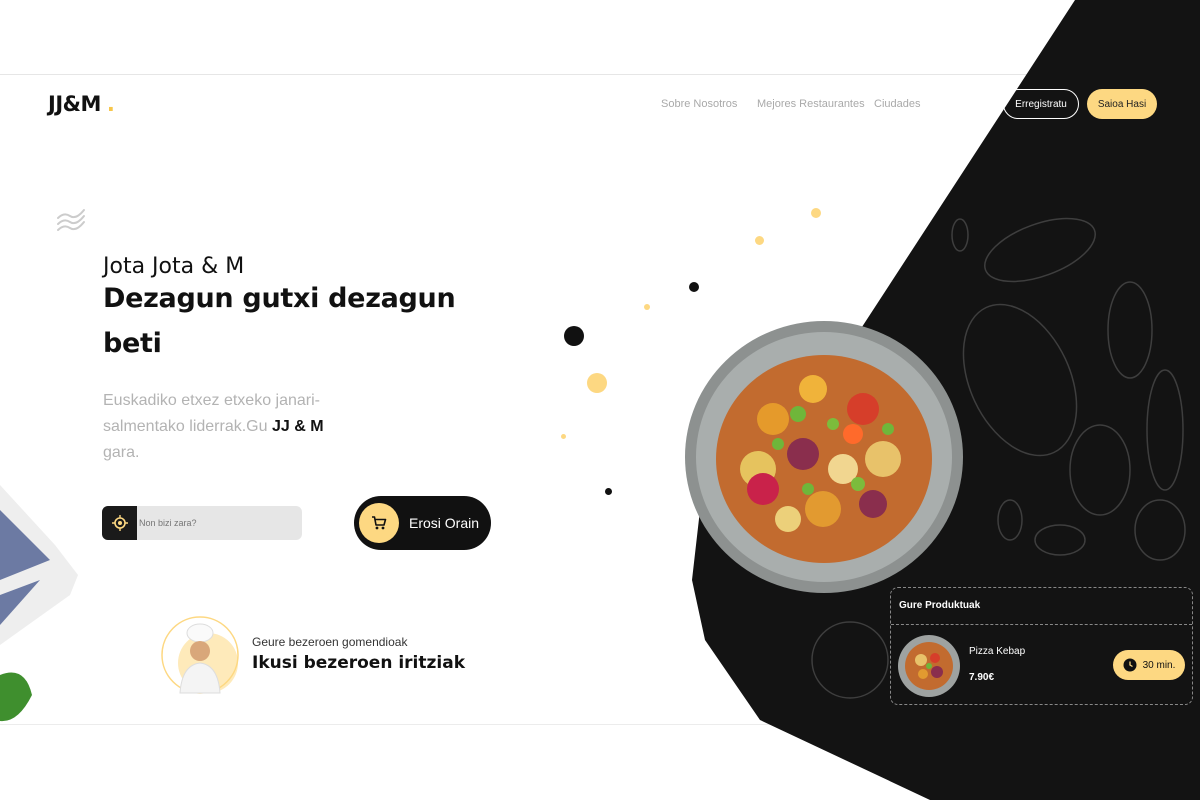 The image size is (1200, 801). Describe the element at coordinates (1122, 104) in the screenshot. I see `login-button: Saioa Hasi` at that location.